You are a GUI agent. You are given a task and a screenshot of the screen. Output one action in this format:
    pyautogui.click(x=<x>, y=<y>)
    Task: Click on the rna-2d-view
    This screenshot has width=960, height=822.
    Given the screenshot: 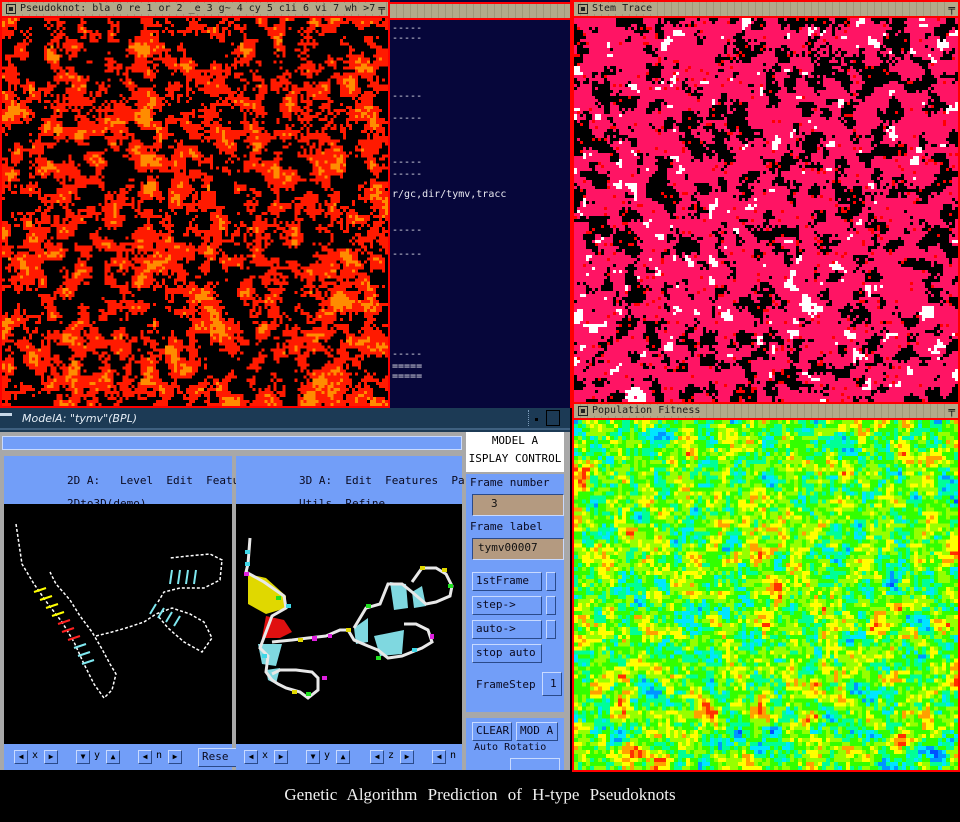 What is the action you would take?
    pyautogui.click(x=118, y=624)
    